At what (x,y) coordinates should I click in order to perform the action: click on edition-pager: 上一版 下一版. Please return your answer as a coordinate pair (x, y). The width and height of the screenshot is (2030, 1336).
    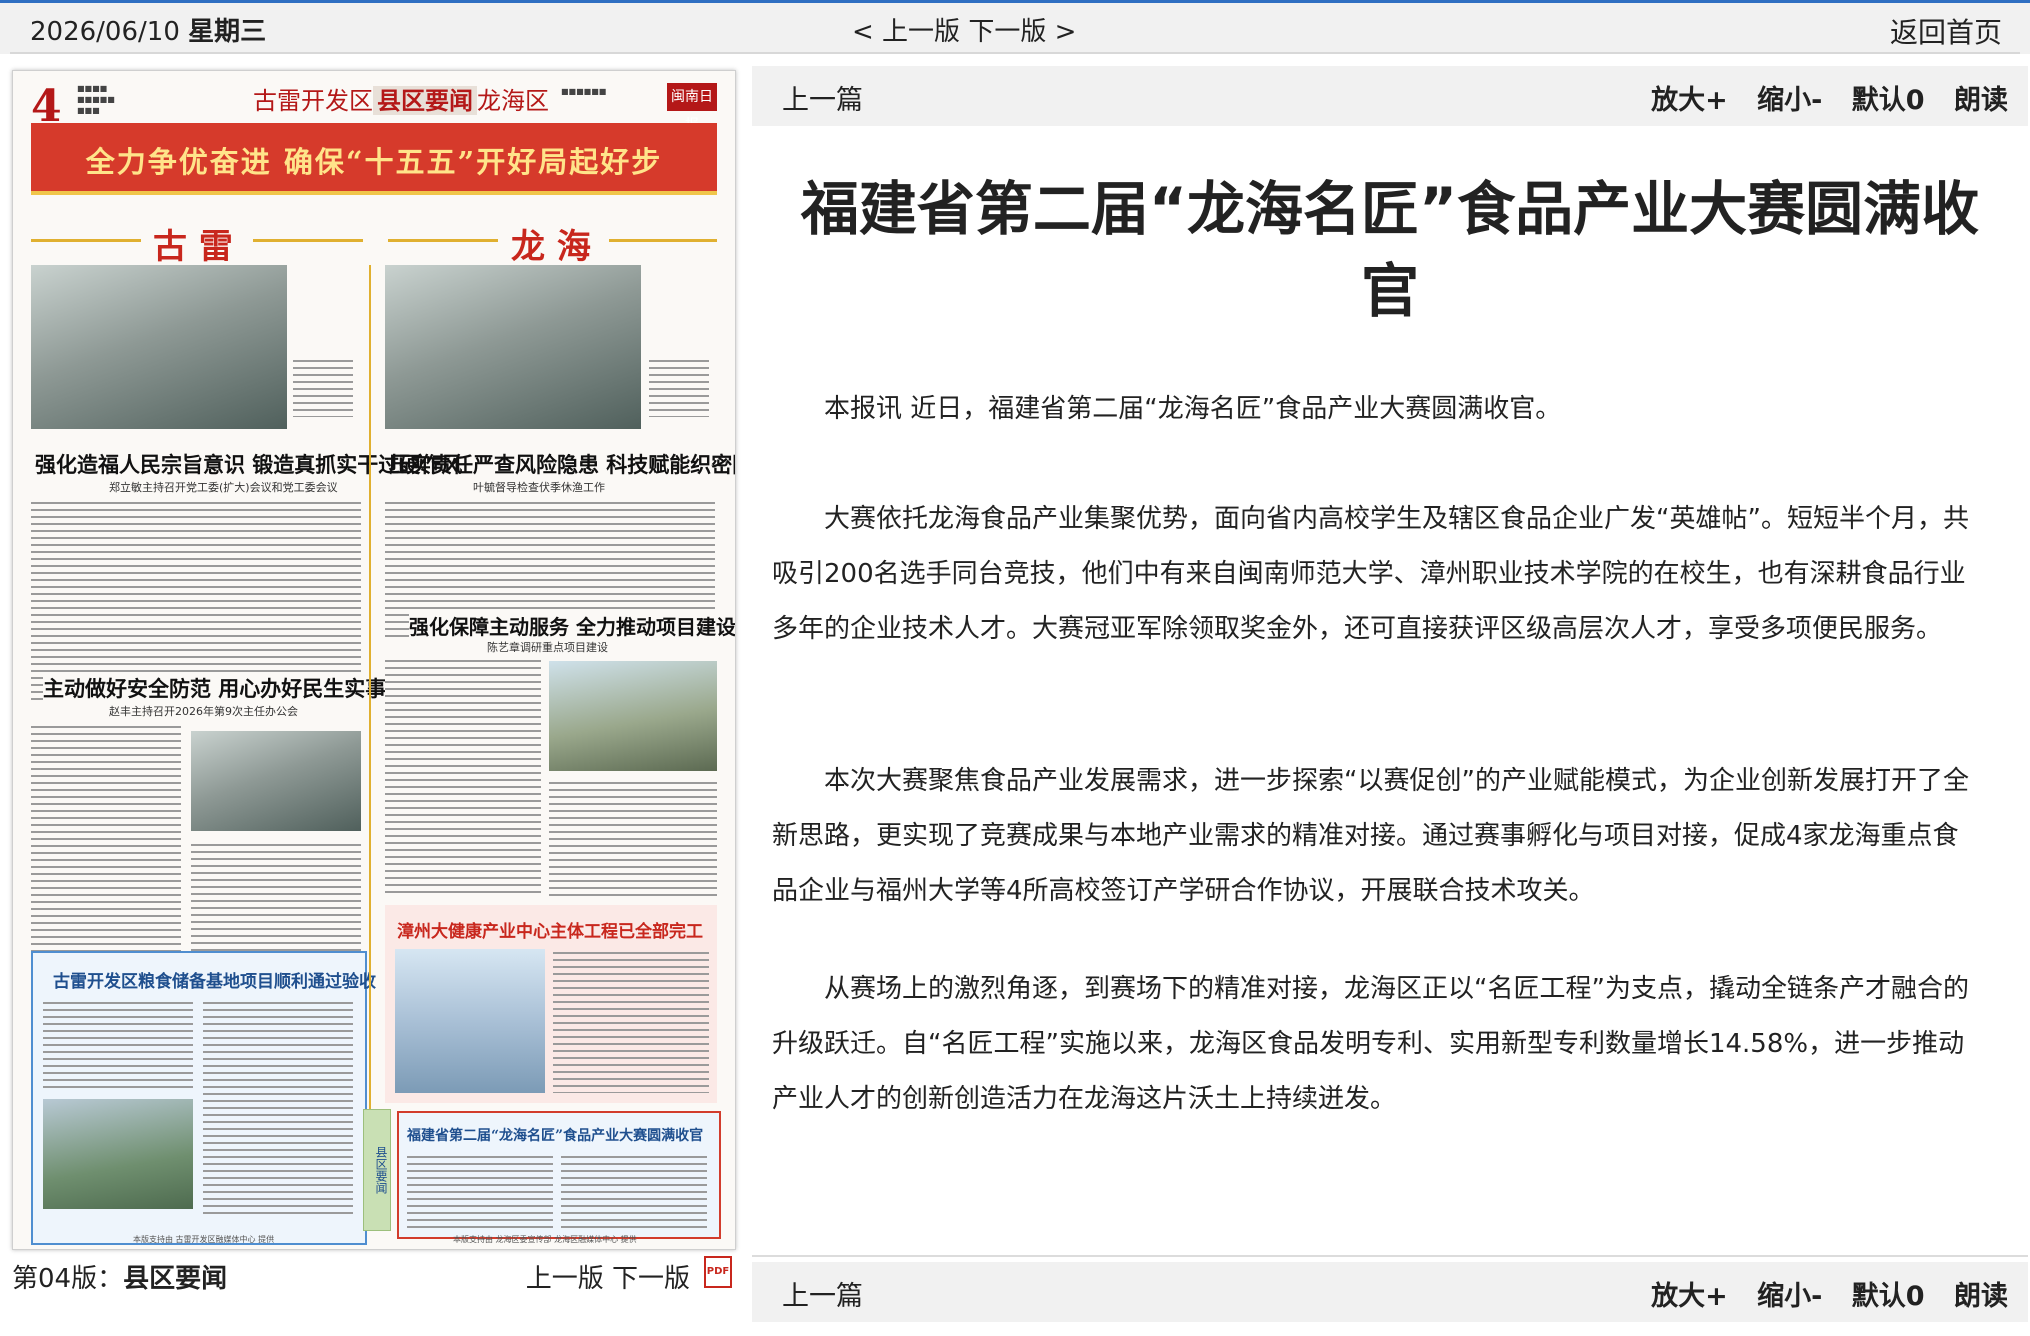
    Looking at the image, I should click on (608, 1276).